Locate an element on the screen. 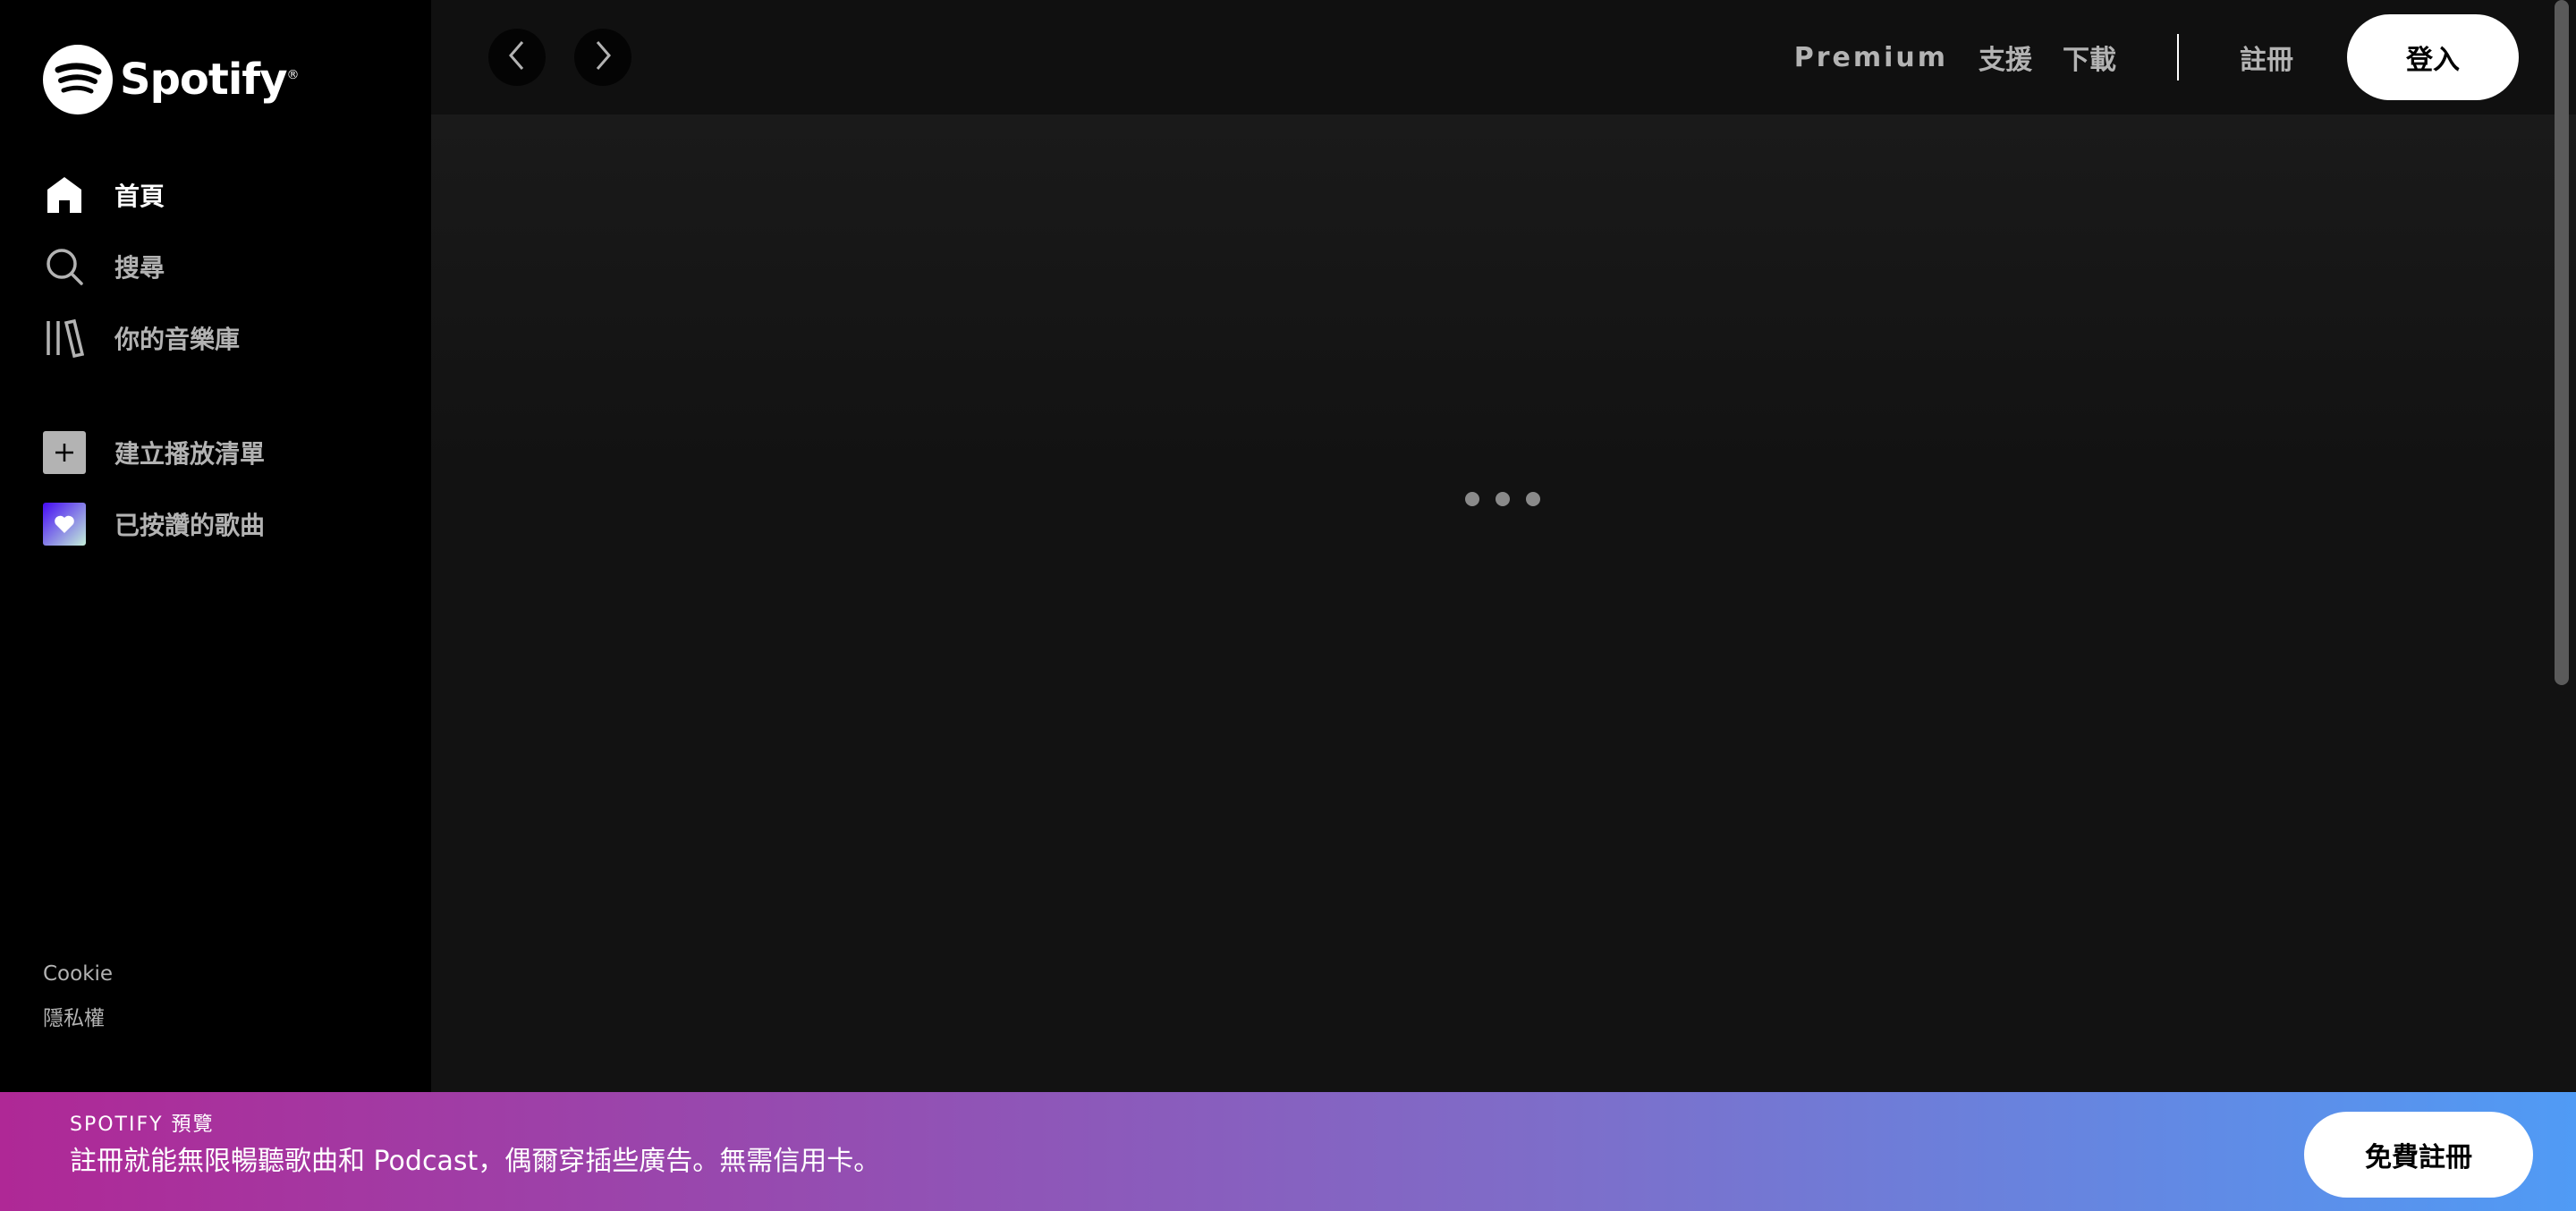  loading-indicator is located at coordinates (1510, 499).